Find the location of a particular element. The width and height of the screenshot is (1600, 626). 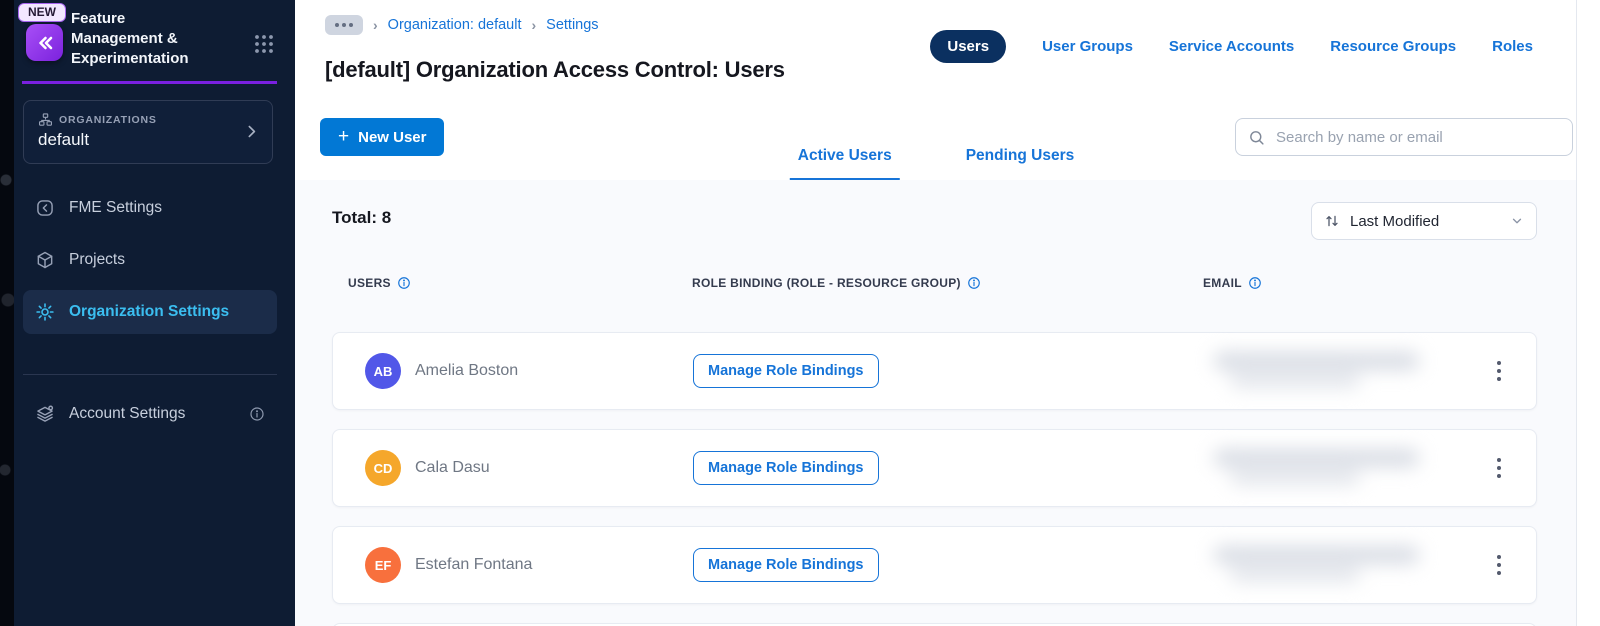

scroll-gutter is located at coordinates (1588, 313).